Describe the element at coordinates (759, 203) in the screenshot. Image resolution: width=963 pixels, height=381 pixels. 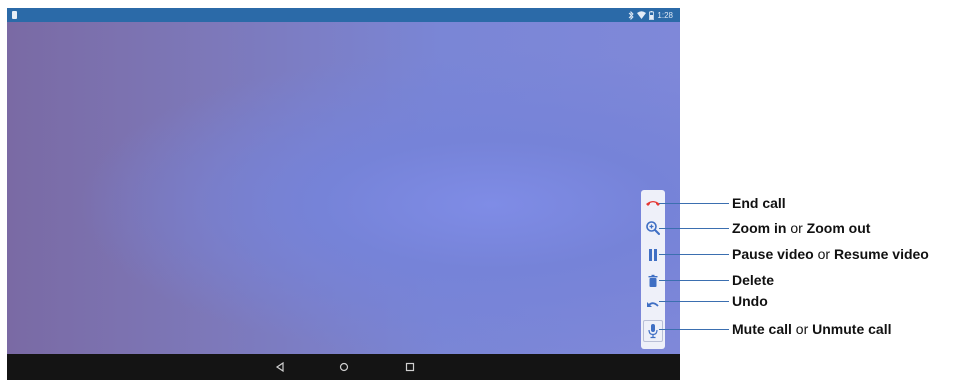
I see `label-end-call: End call` at that location.